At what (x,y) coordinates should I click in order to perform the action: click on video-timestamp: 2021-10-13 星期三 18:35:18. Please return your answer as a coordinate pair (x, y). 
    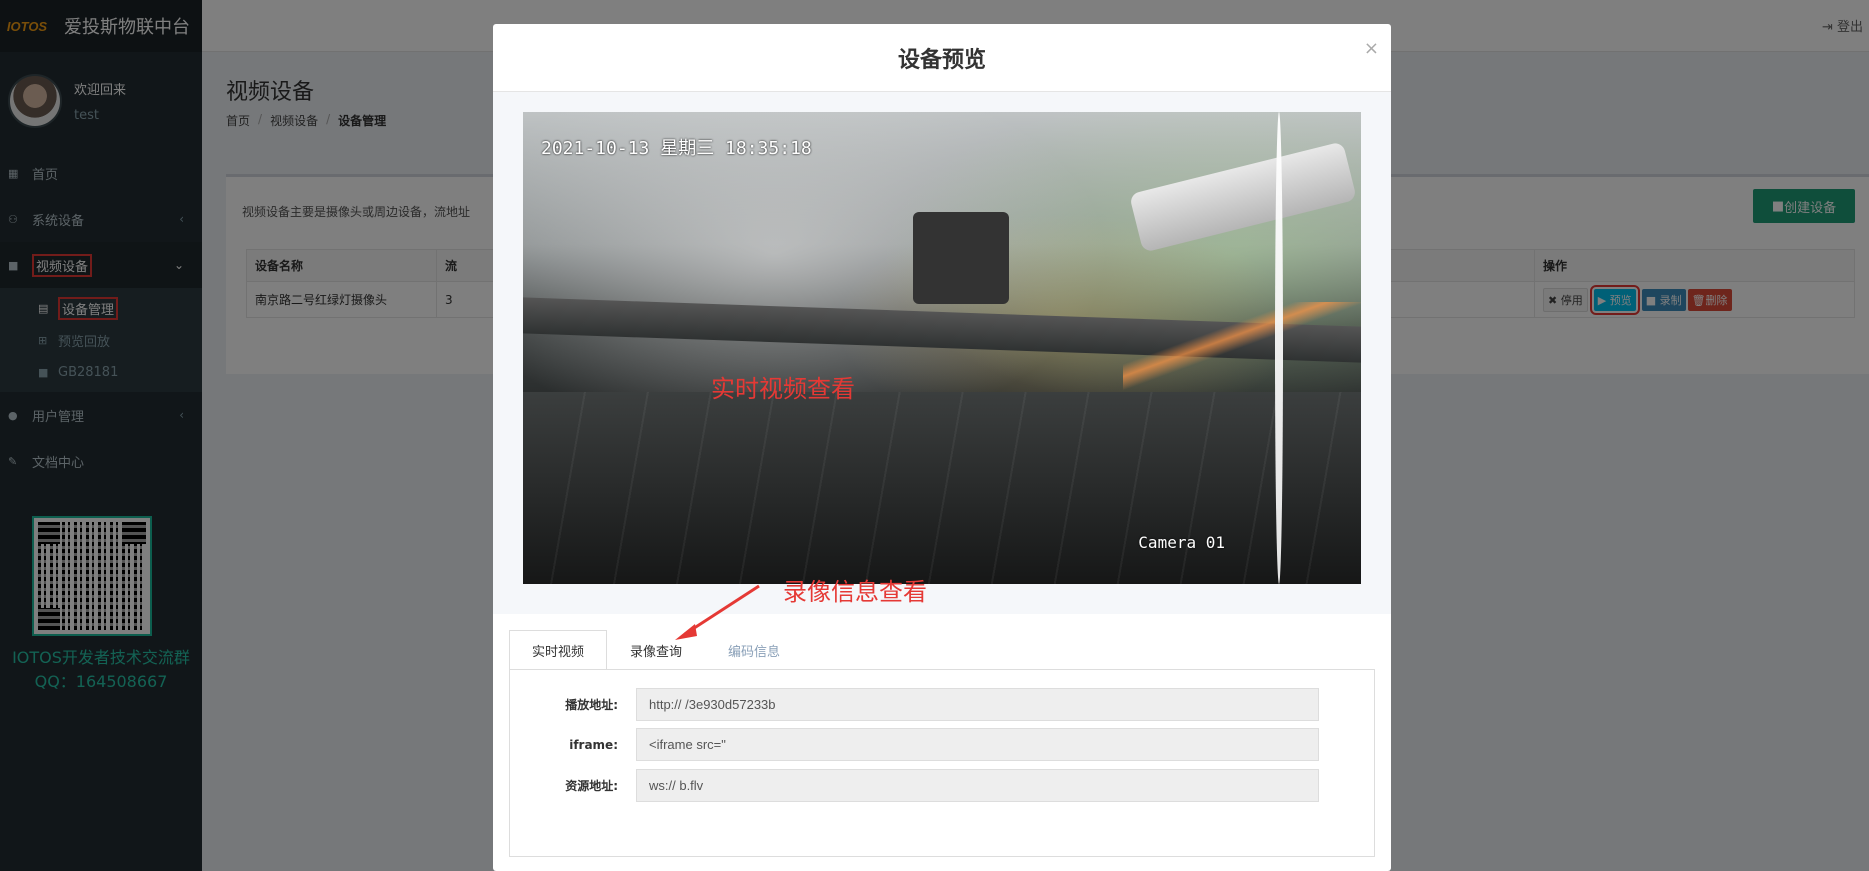
    Looking at the image, I should click on (676, 148).